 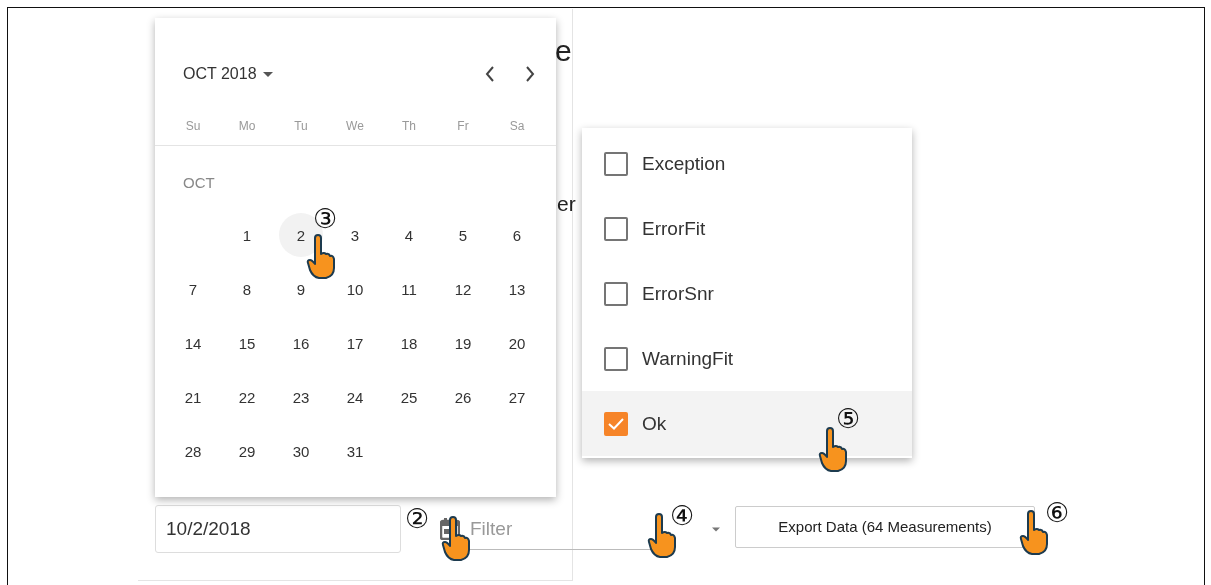 What do you see at coordinates (301, 127) in the screenshot?
I see `weekday-label: Tu` at bounding box center [301, 127].